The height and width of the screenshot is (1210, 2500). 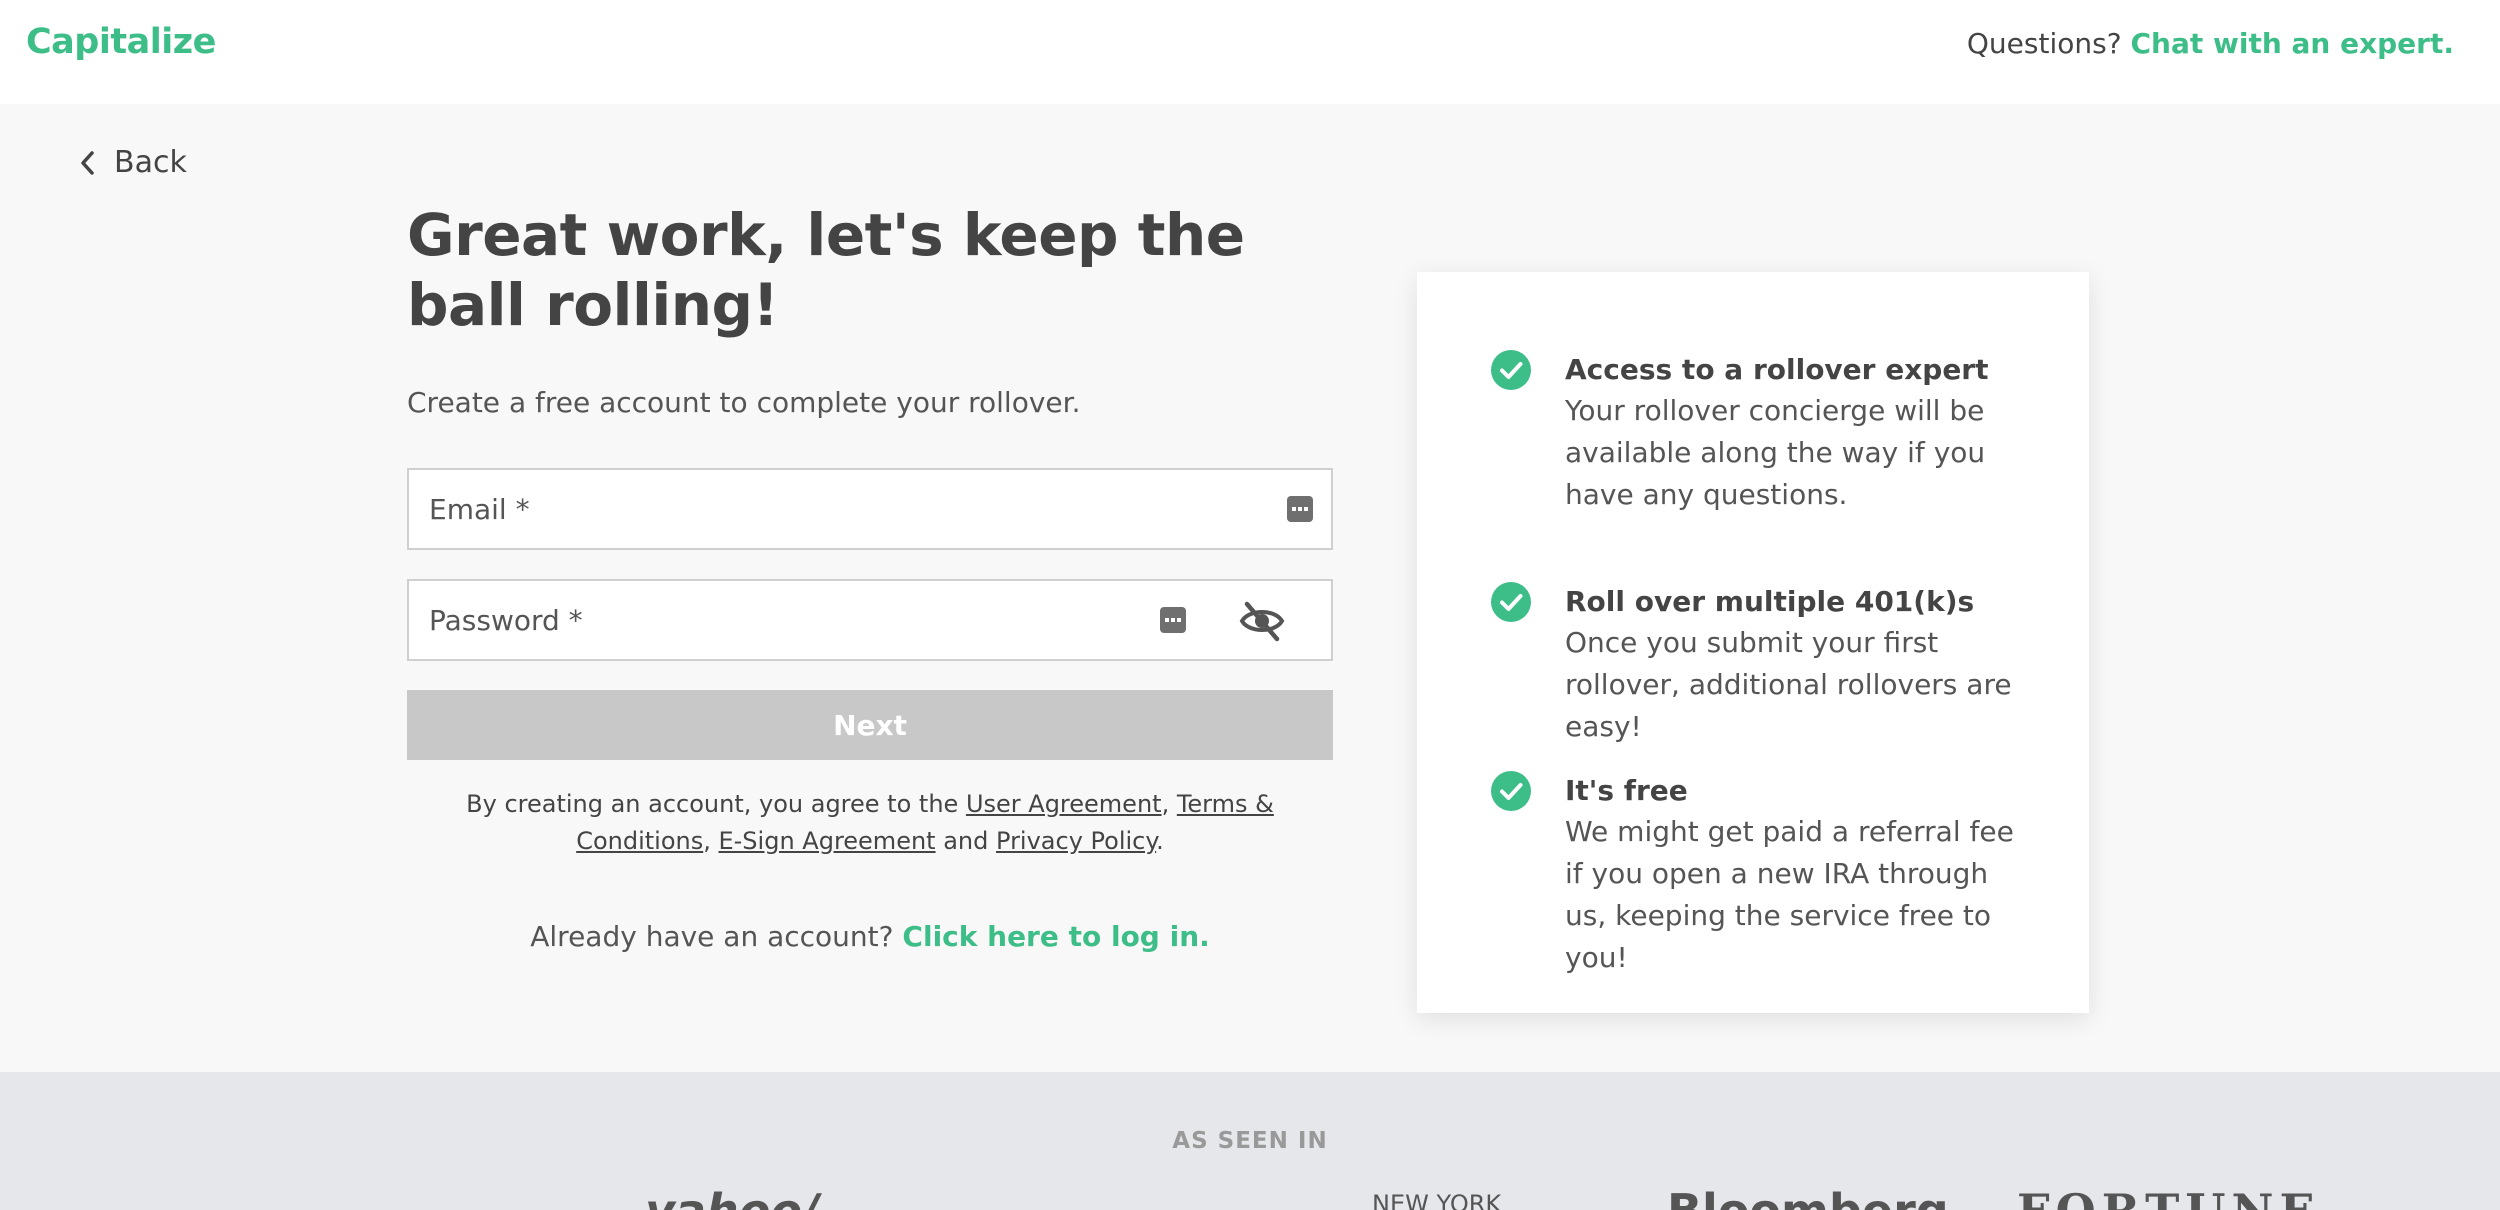 What do you see at coordinates (2292, 43) in the screenshot?
I see `chat-with-expert-link: Chat with an expert.` at bounding box center [2292, 43].